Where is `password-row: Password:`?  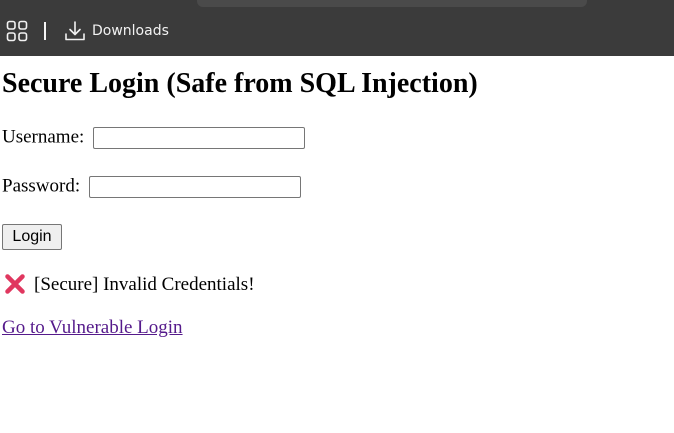
password-row: Password: is located at coordinates (151, 186).